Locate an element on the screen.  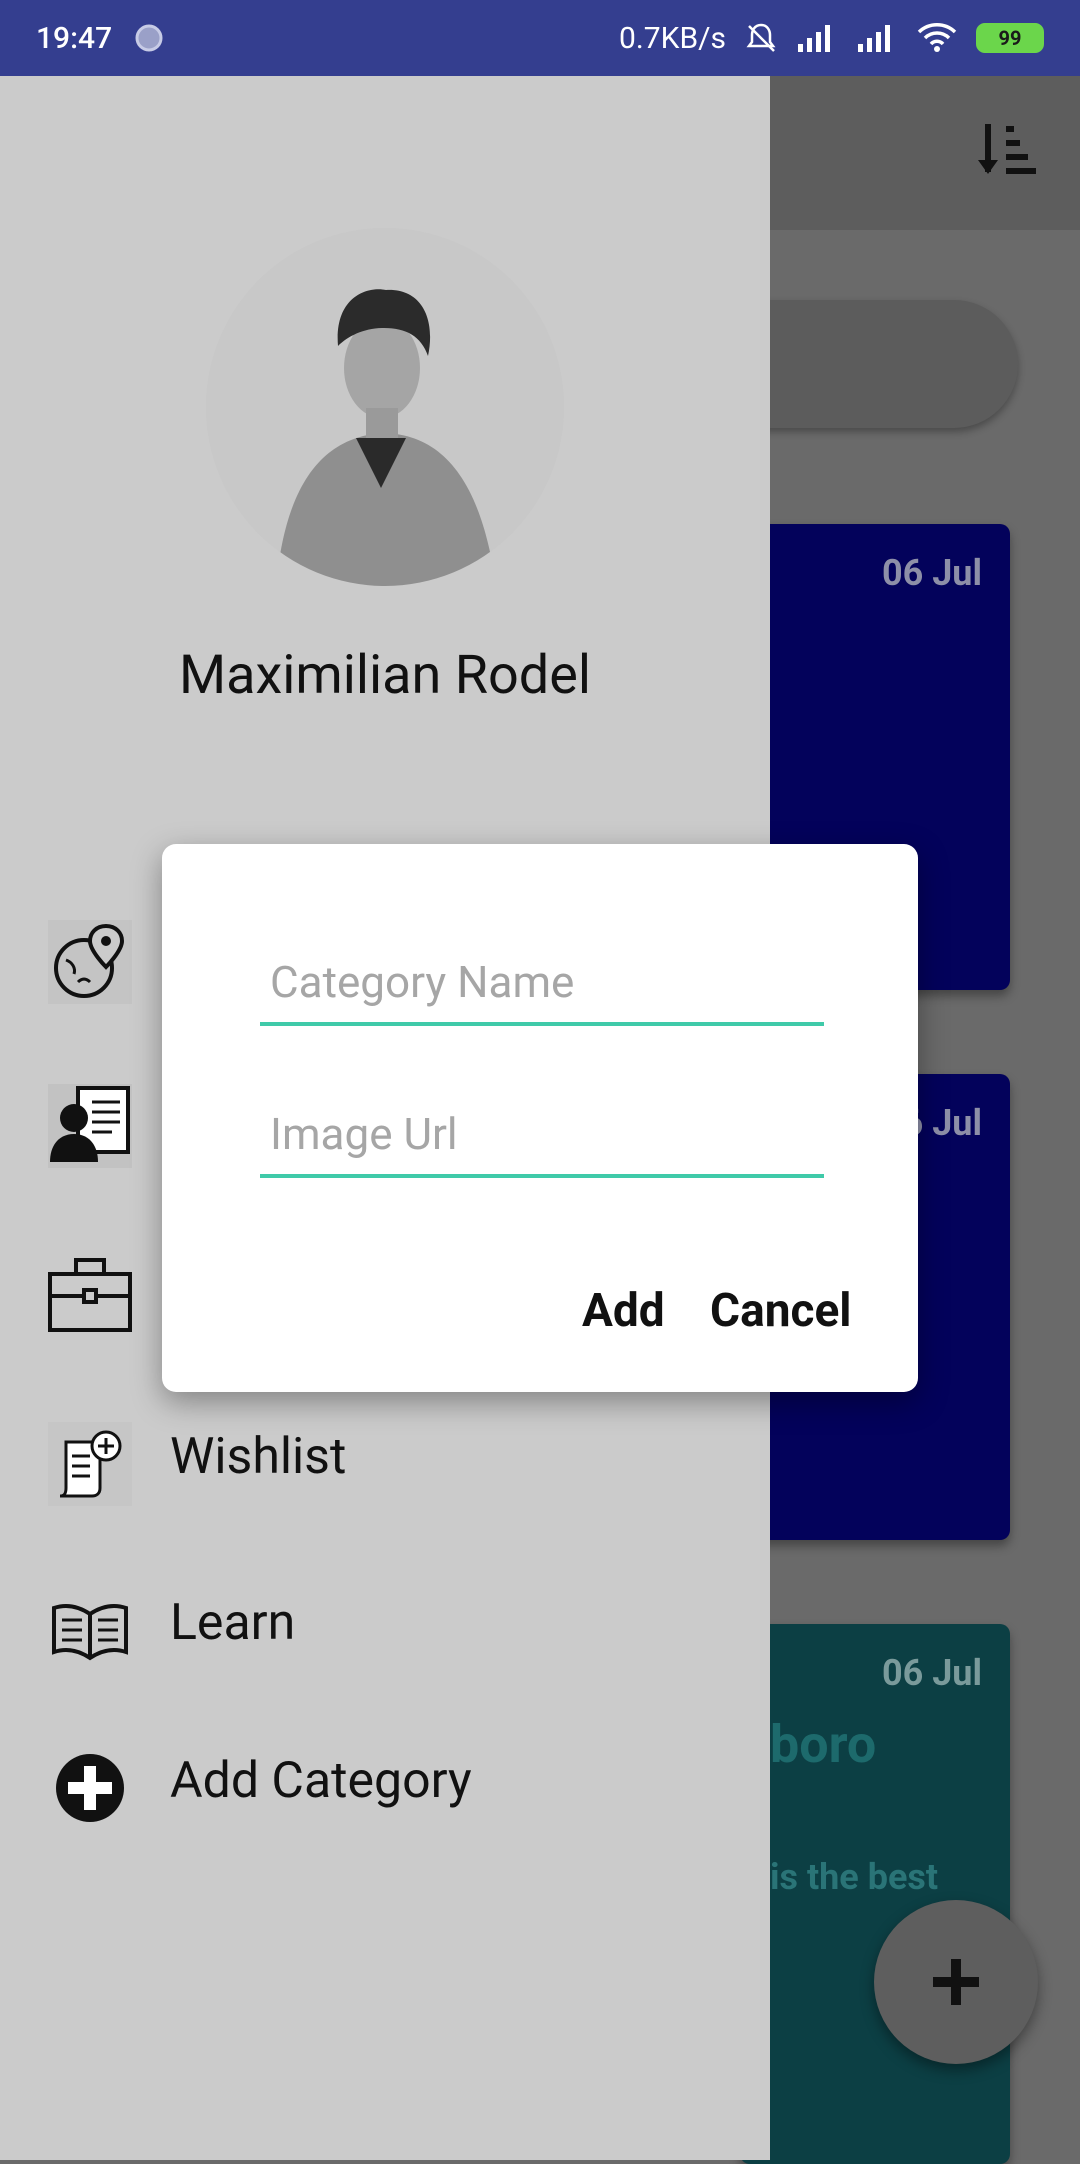
signal-icon is located at coordinates (814, 38).